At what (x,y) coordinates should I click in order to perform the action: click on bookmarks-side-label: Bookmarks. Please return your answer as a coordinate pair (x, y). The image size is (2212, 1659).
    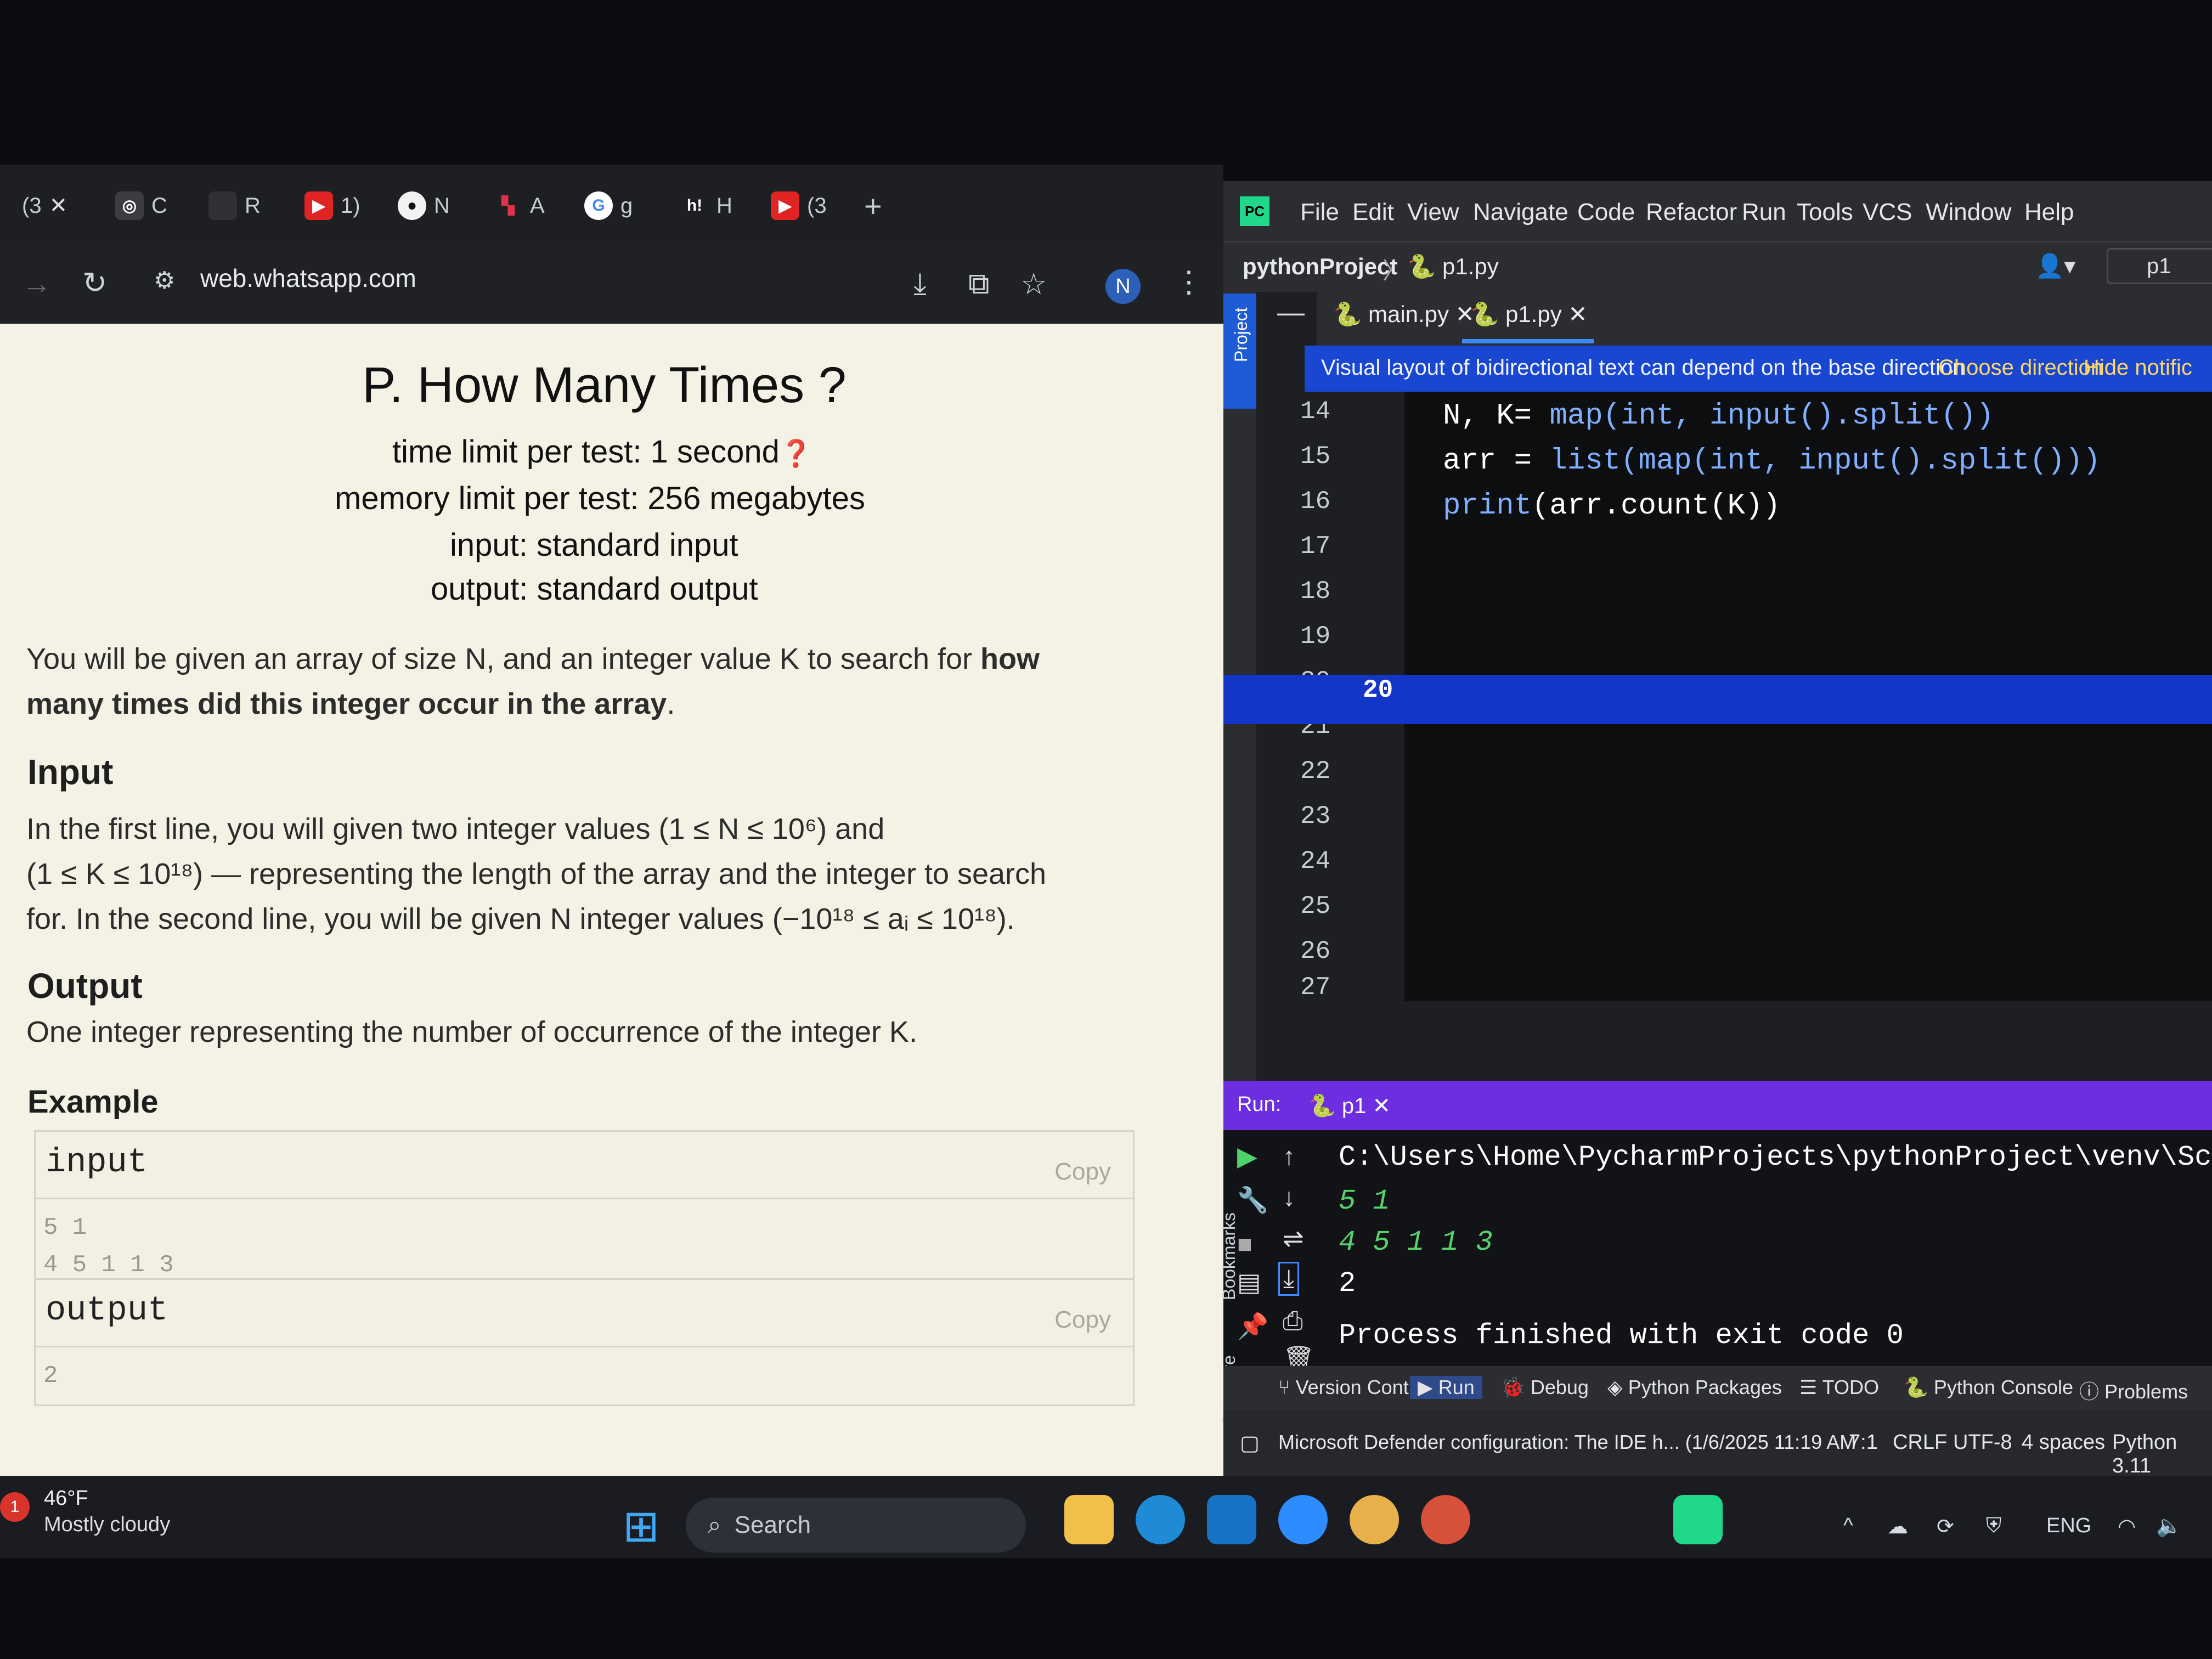
    Looking at the image, I should click on (1229, 1256).